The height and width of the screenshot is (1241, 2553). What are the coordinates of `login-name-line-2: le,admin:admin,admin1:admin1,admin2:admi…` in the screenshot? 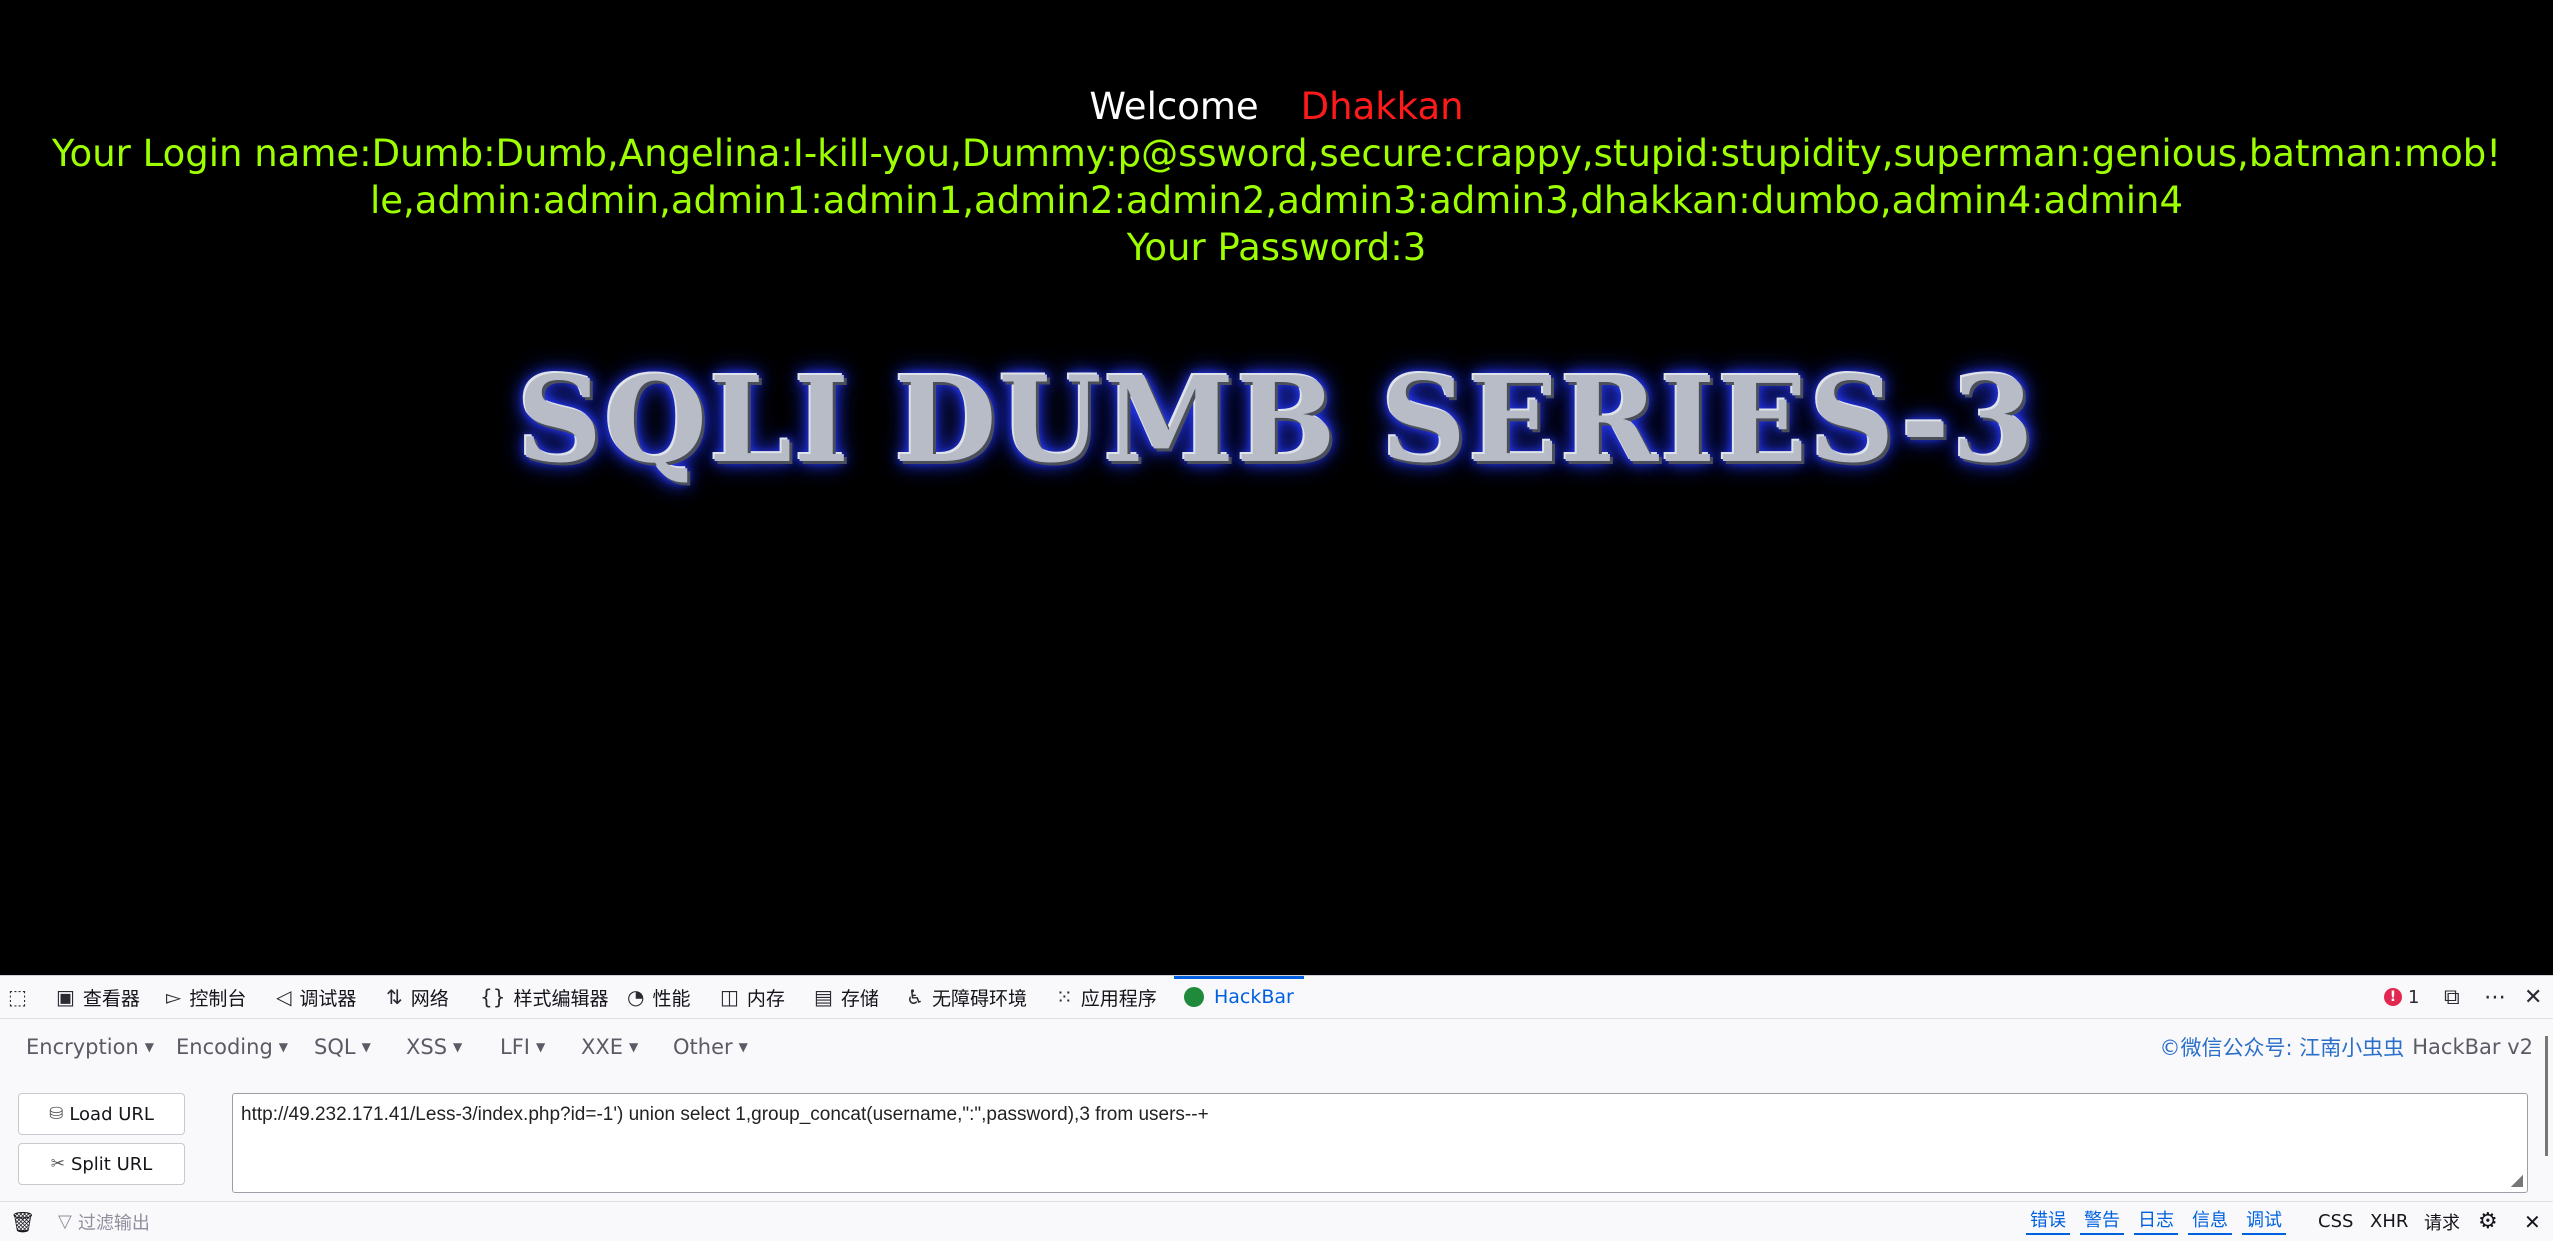 It's located at (1276, 200).